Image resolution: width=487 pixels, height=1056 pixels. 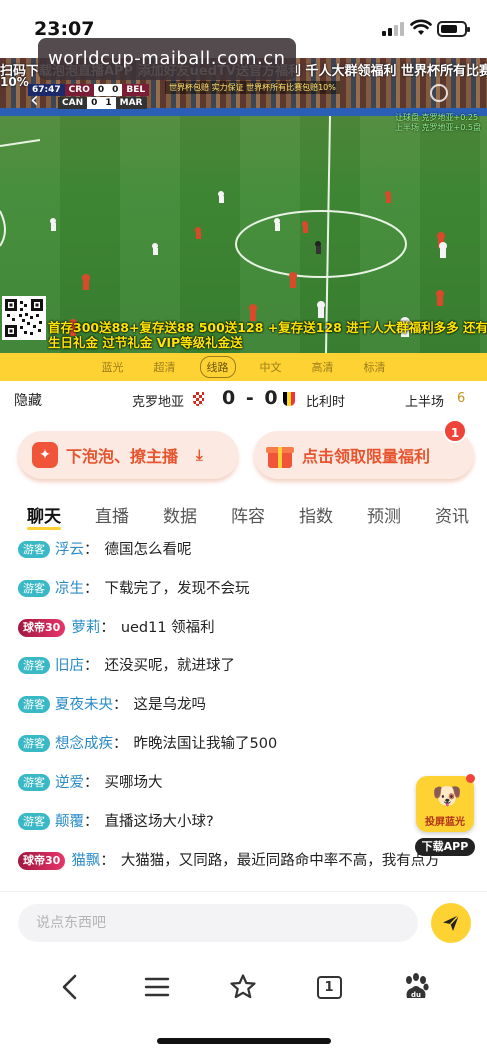 I want to click on svg-text: du, so click(x=416, y=995).